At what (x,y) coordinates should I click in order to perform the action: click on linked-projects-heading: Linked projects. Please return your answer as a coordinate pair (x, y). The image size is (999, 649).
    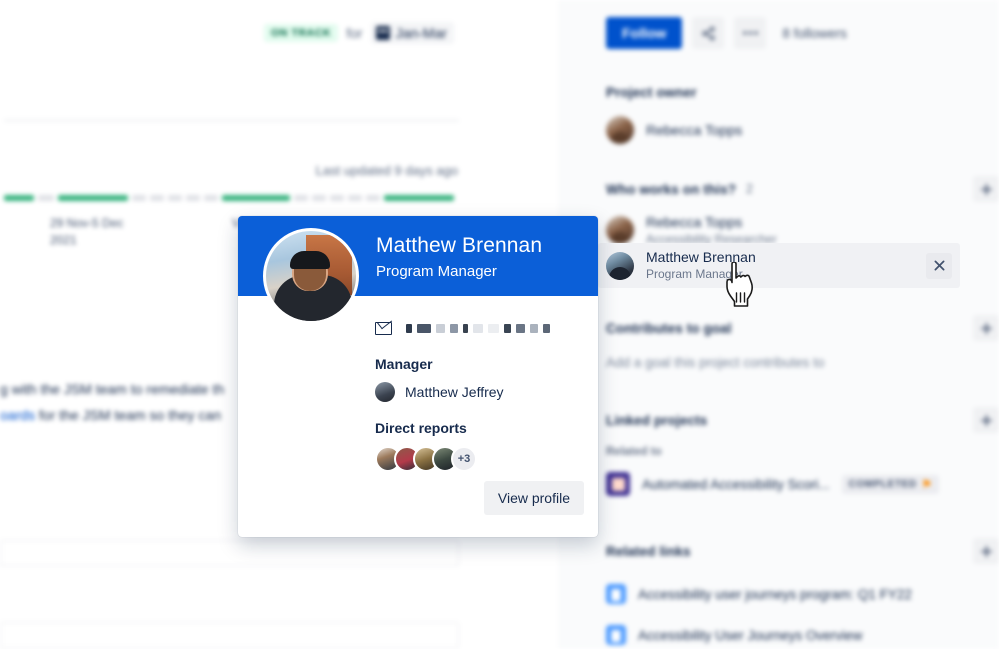
    Looking at the image, I should click on (802, 420).